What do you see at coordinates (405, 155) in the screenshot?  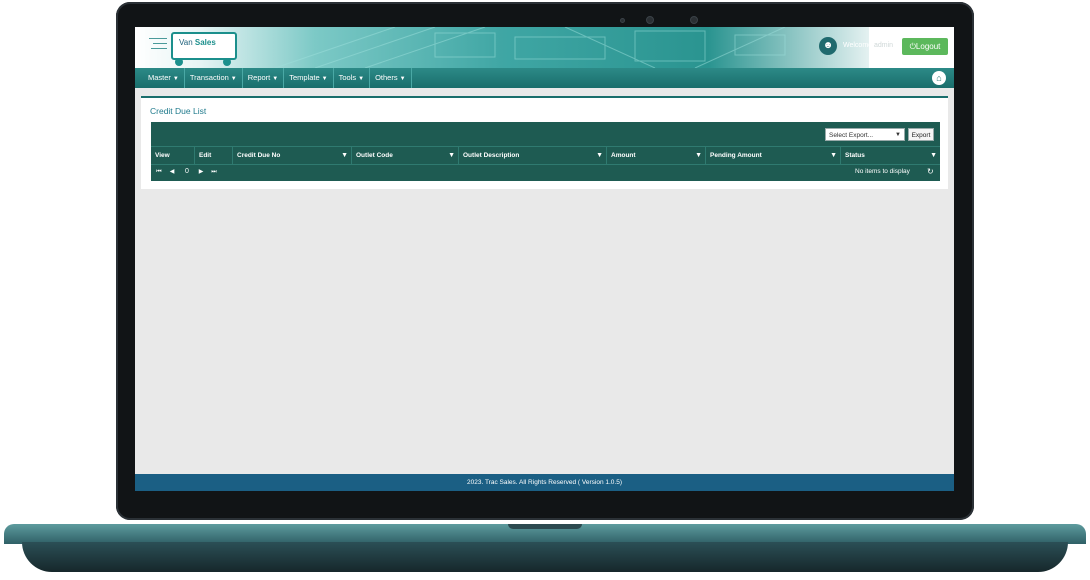 I see `column-outlet-code: Outlet Code ▼` at bounding box center [405, 155].